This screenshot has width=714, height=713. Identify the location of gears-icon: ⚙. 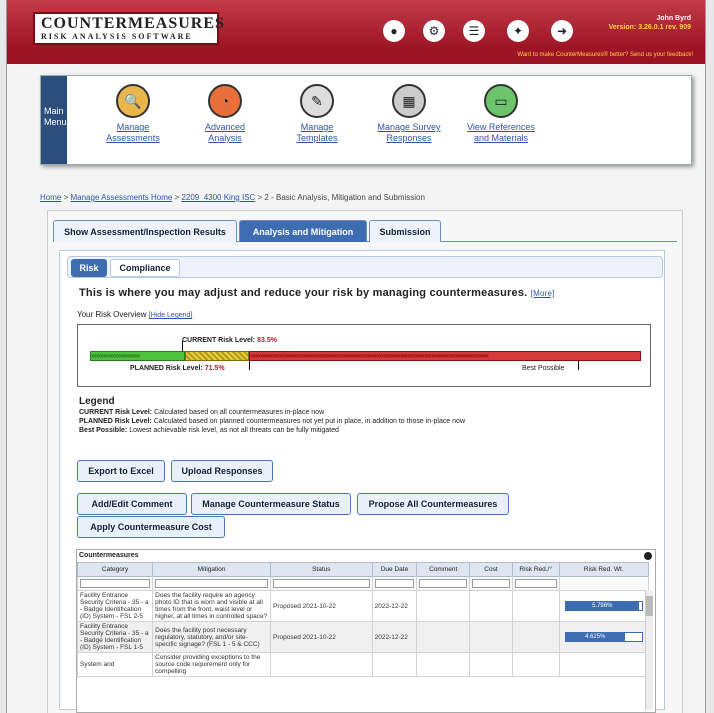
(434, 31).